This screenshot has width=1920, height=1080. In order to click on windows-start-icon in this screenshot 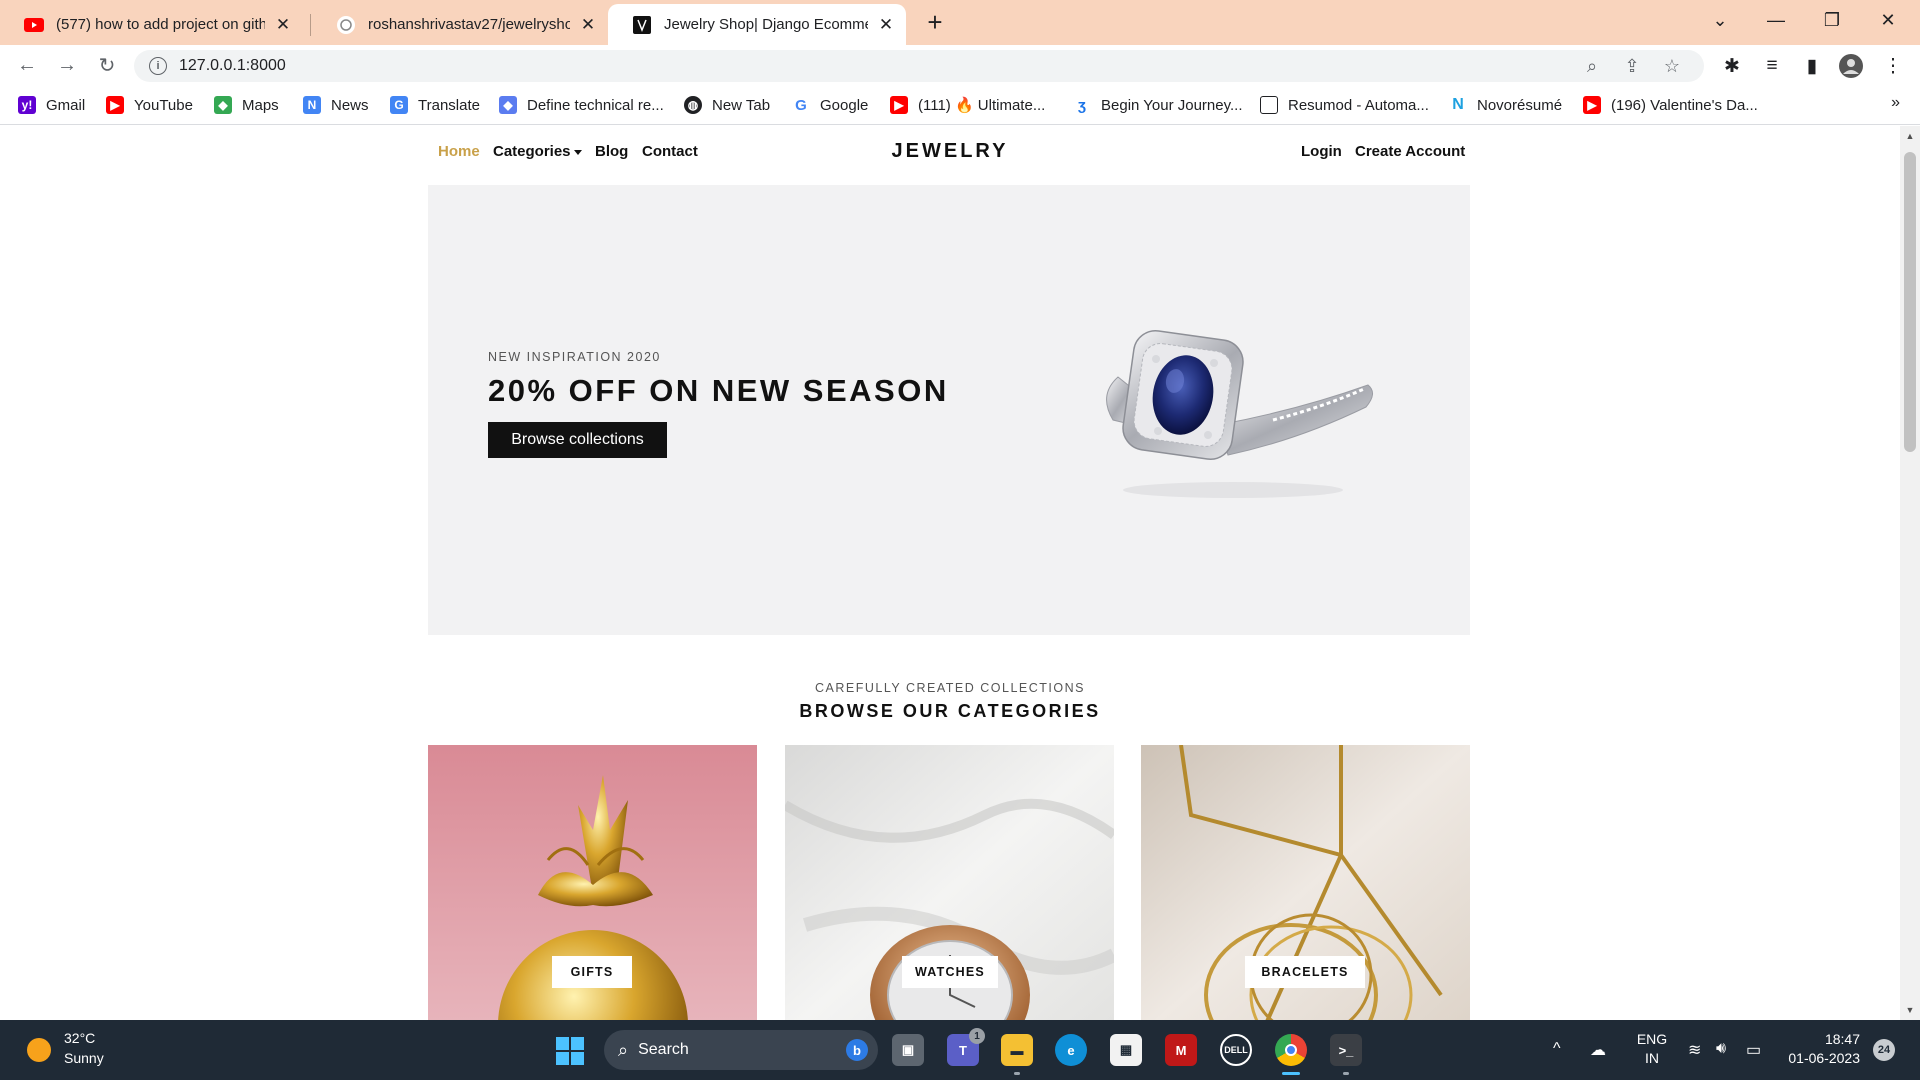, I will do `click(570, 1051)`.